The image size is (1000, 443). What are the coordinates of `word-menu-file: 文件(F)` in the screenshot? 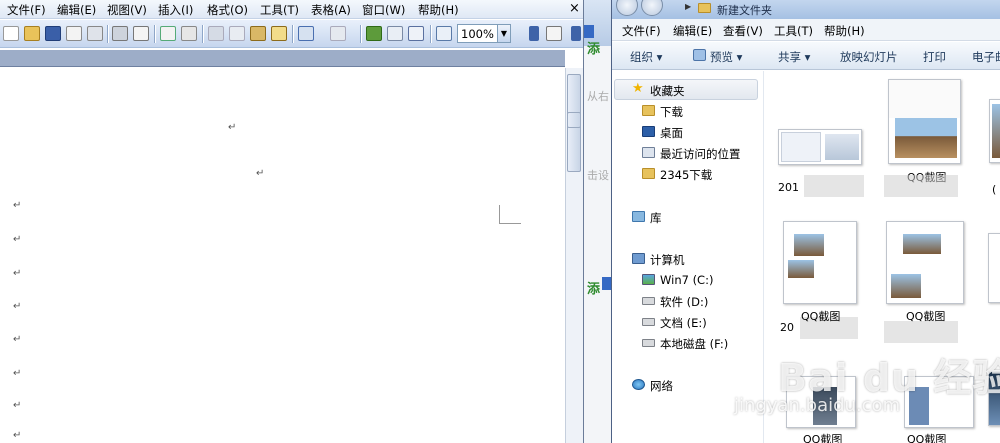 It's located at (26, 10).